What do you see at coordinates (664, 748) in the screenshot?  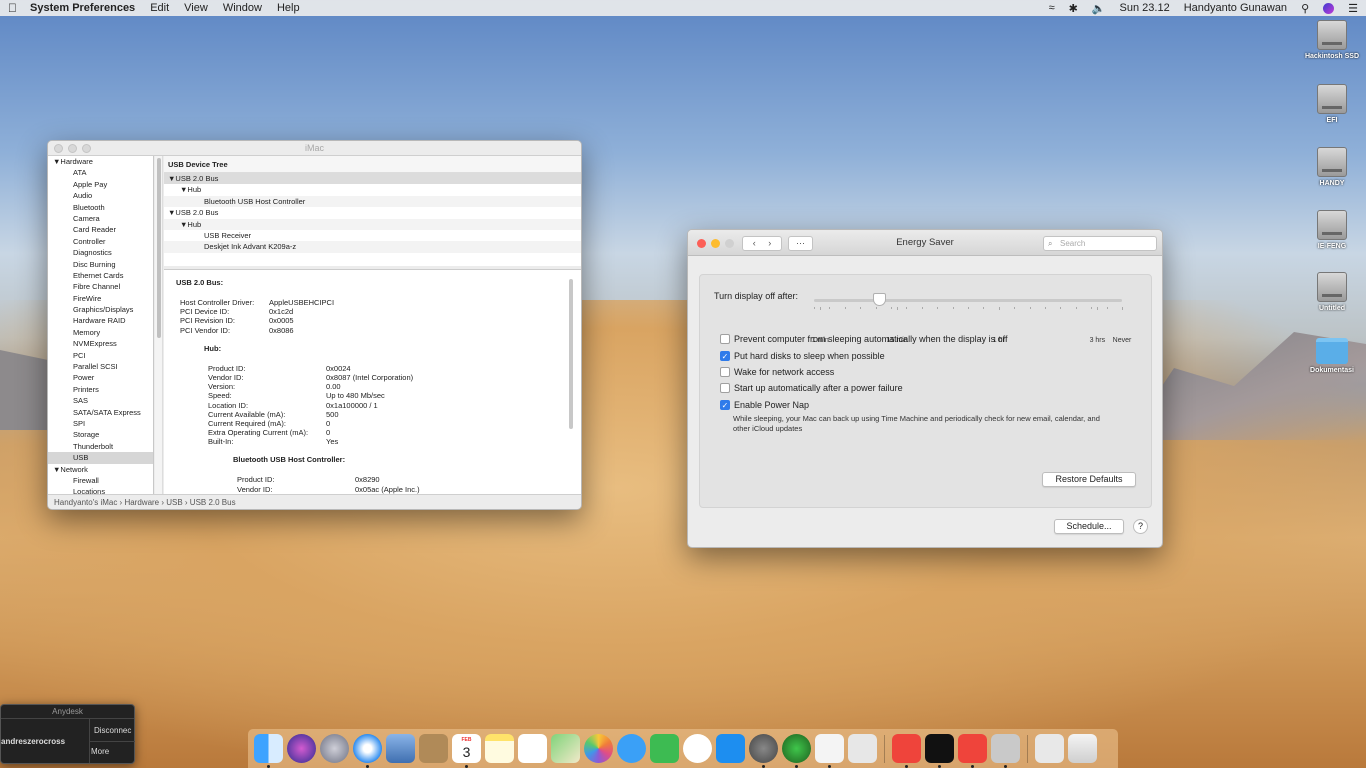 I see `dock-facetime-icon` at bounding box center [664, 748].